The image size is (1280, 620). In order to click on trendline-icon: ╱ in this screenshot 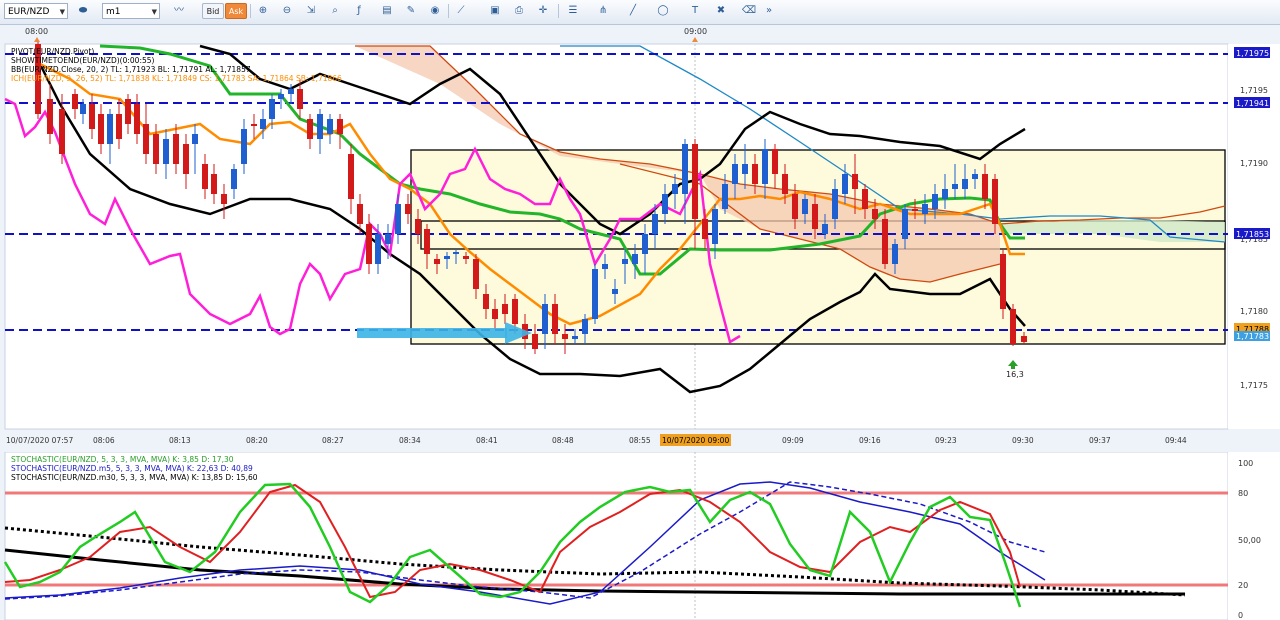, I will do `click(633, 11)`.